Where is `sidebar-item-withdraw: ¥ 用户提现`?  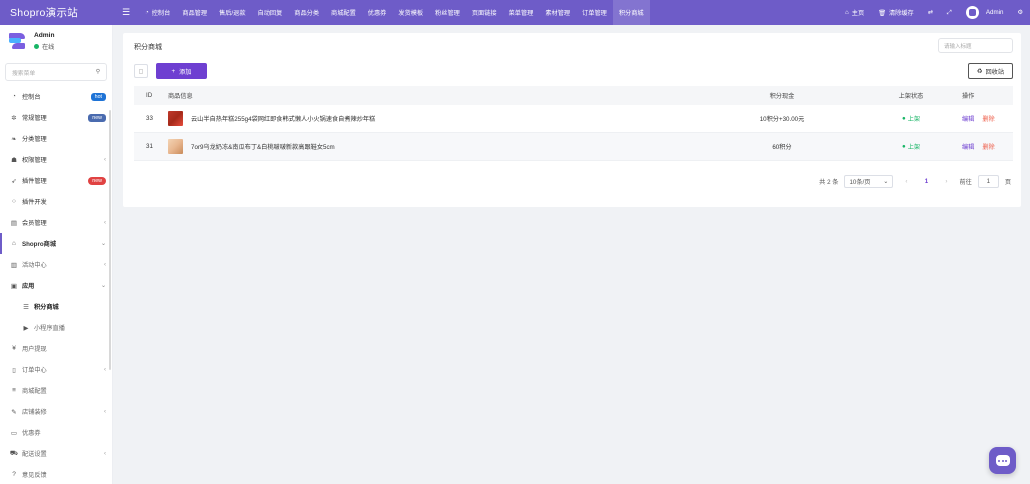
sidebar-item-withdraw: ¥ 用户提现 is located at coordinates (56, 348).